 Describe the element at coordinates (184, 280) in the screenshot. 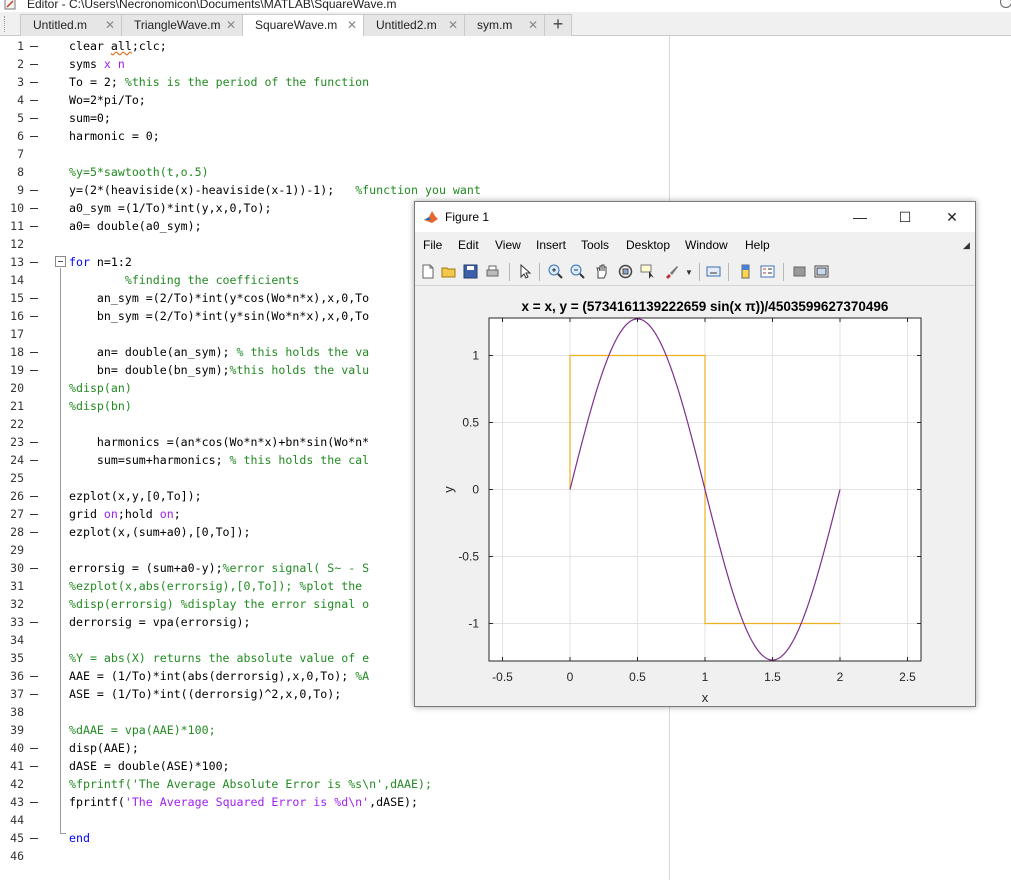

I see `code-line: %finding the coefficients` at that location.